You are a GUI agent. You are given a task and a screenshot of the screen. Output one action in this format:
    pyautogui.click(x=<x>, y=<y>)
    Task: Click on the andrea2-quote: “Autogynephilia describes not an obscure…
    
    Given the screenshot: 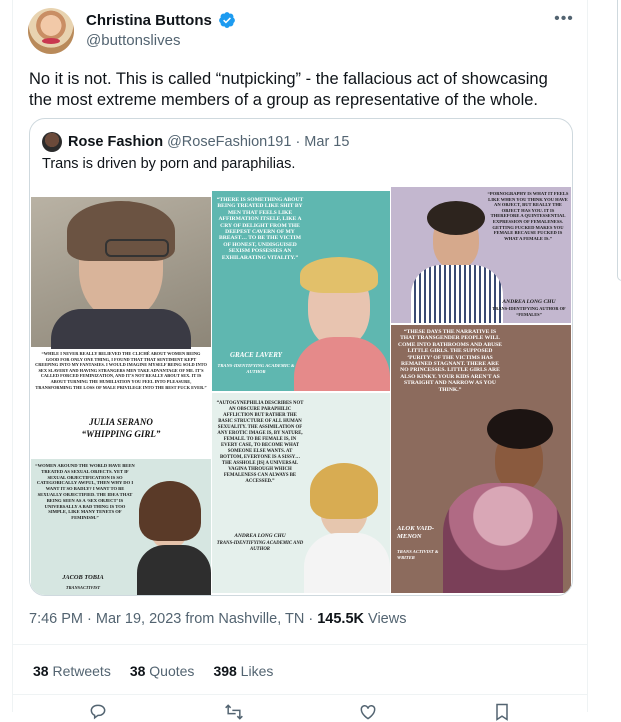 What is the action you would take?
    pyautogui.click(x=260, y=442)
    